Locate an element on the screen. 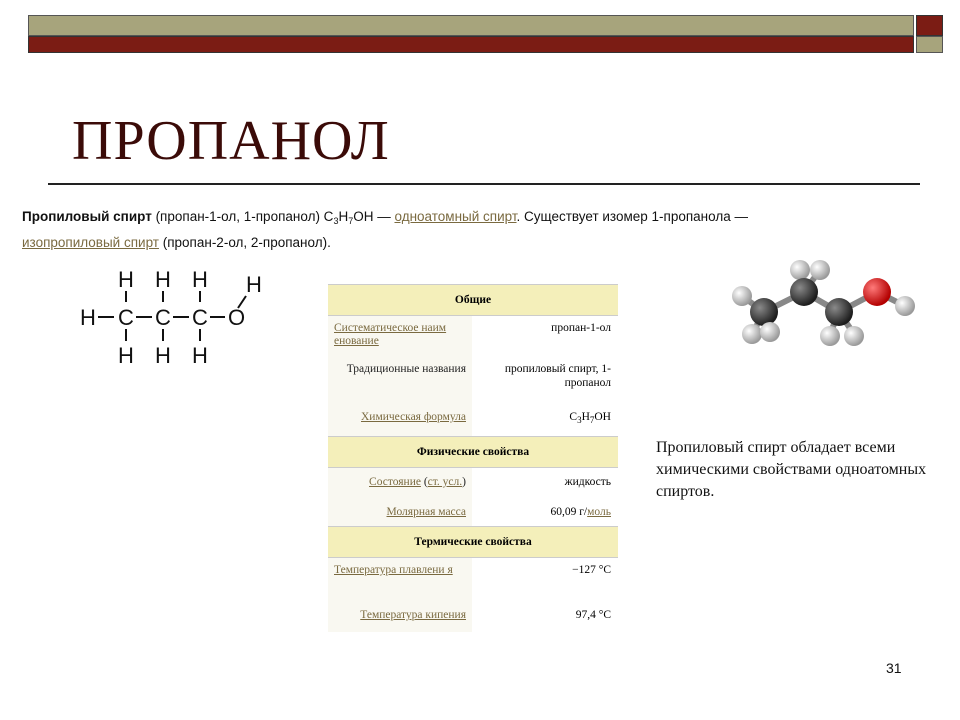  olive-square is located at coordinates (929, 44).